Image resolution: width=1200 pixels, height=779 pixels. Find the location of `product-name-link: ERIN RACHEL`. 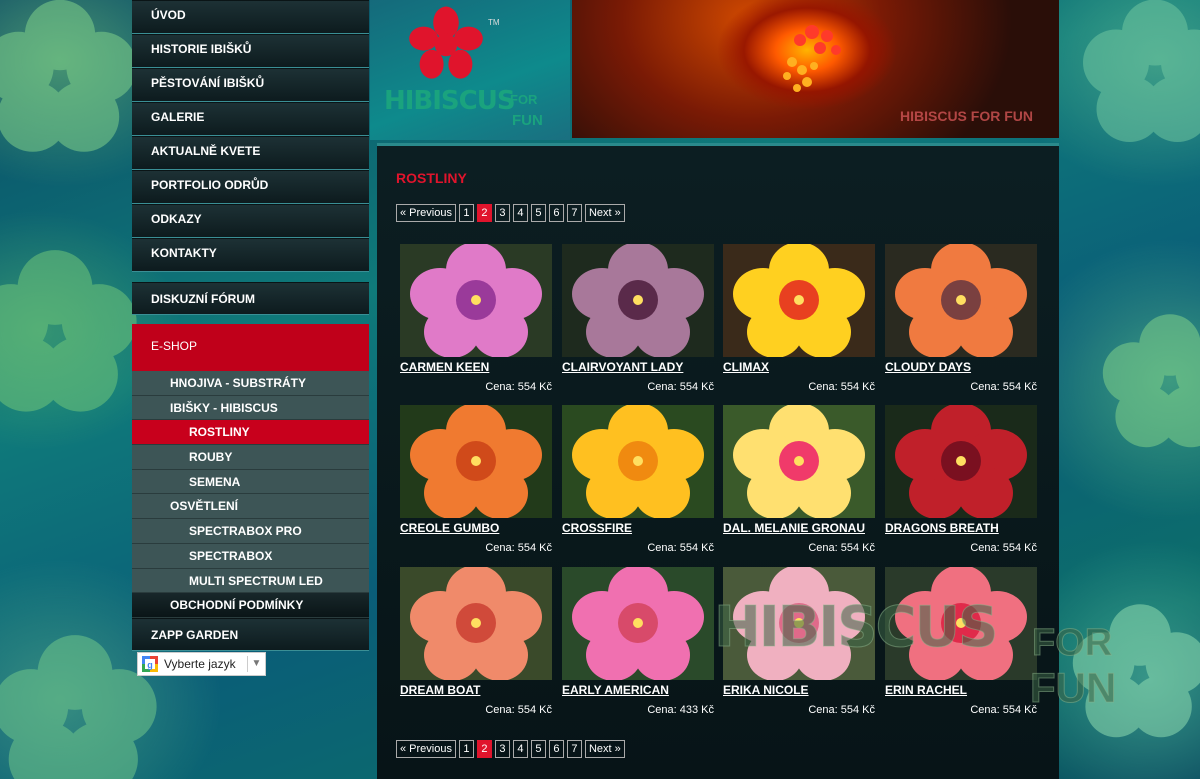

product-name-link: ERIN RACHEL is located at coordinates (926, 690).